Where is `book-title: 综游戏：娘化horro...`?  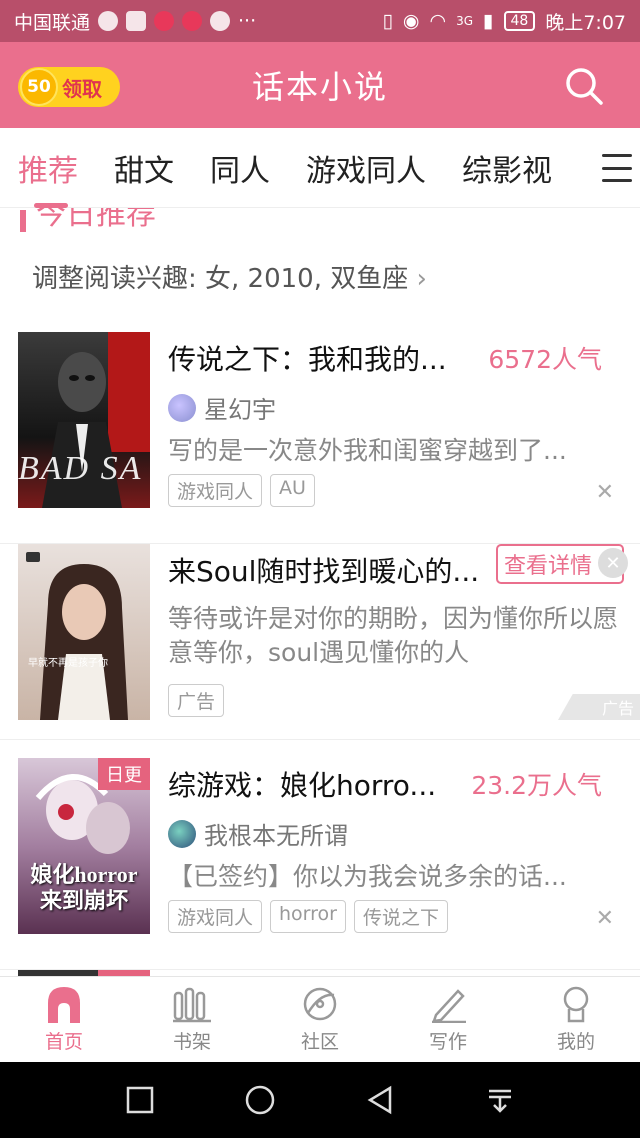
book-title: 综游戏：娘化horro... is located at coordinates (302, 785).